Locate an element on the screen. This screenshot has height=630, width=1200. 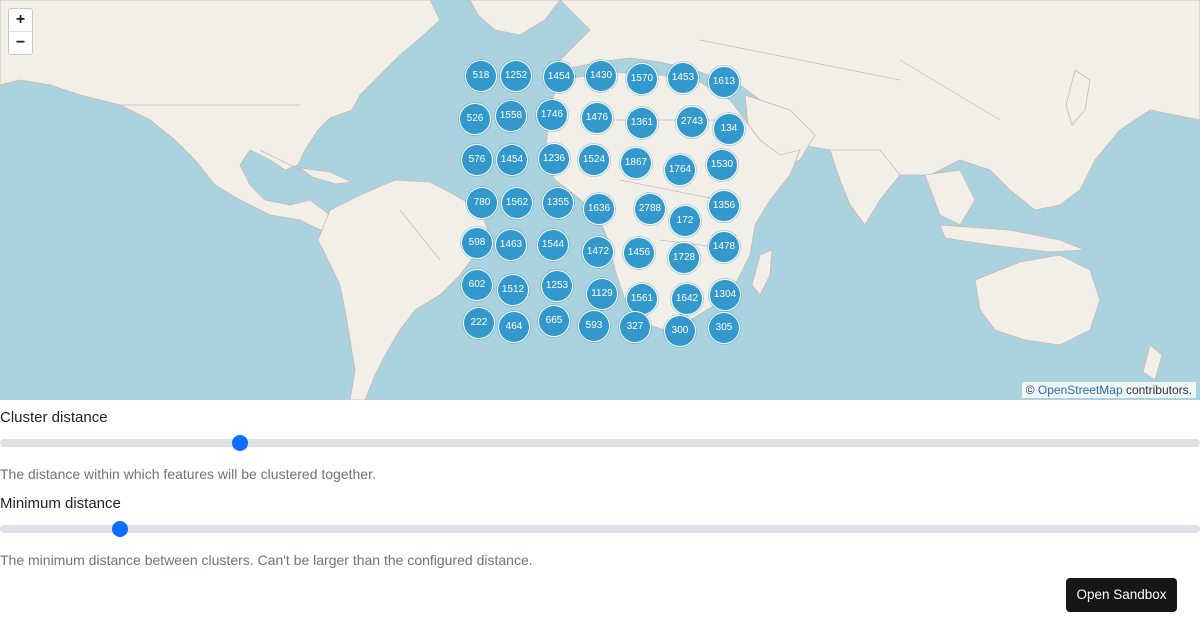
cluster-marker: 1129 is located at coordinates (602, 294).